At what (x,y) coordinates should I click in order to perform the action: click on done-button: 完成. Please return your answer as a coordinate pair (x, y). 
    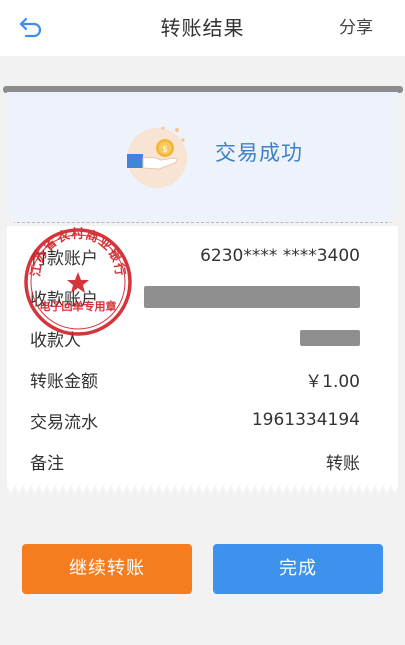
    Looking at the image, I should click on (298, 569).